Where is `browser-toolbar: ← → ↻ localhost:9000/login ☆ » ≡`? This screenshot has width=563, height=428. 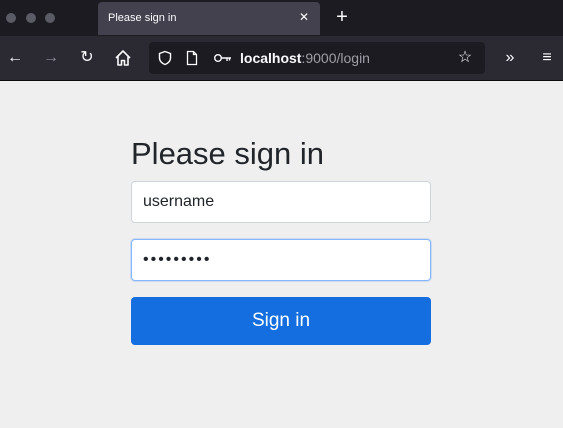 browser-toolbar: ← → ↻ localhost:9000/login ☆ » ≡ is located at coordinates (281, 58).